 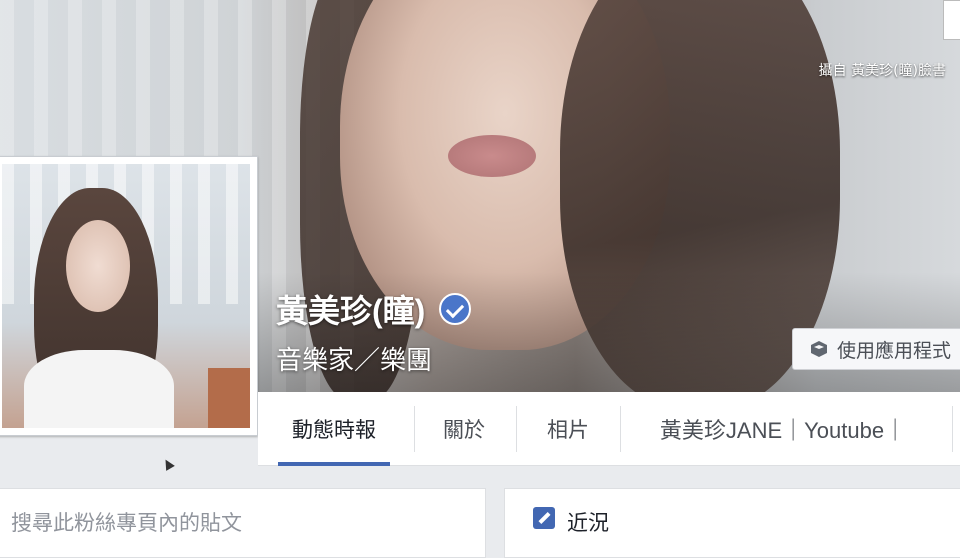 I want to click on cube-icon, so click(x=819, y=349).